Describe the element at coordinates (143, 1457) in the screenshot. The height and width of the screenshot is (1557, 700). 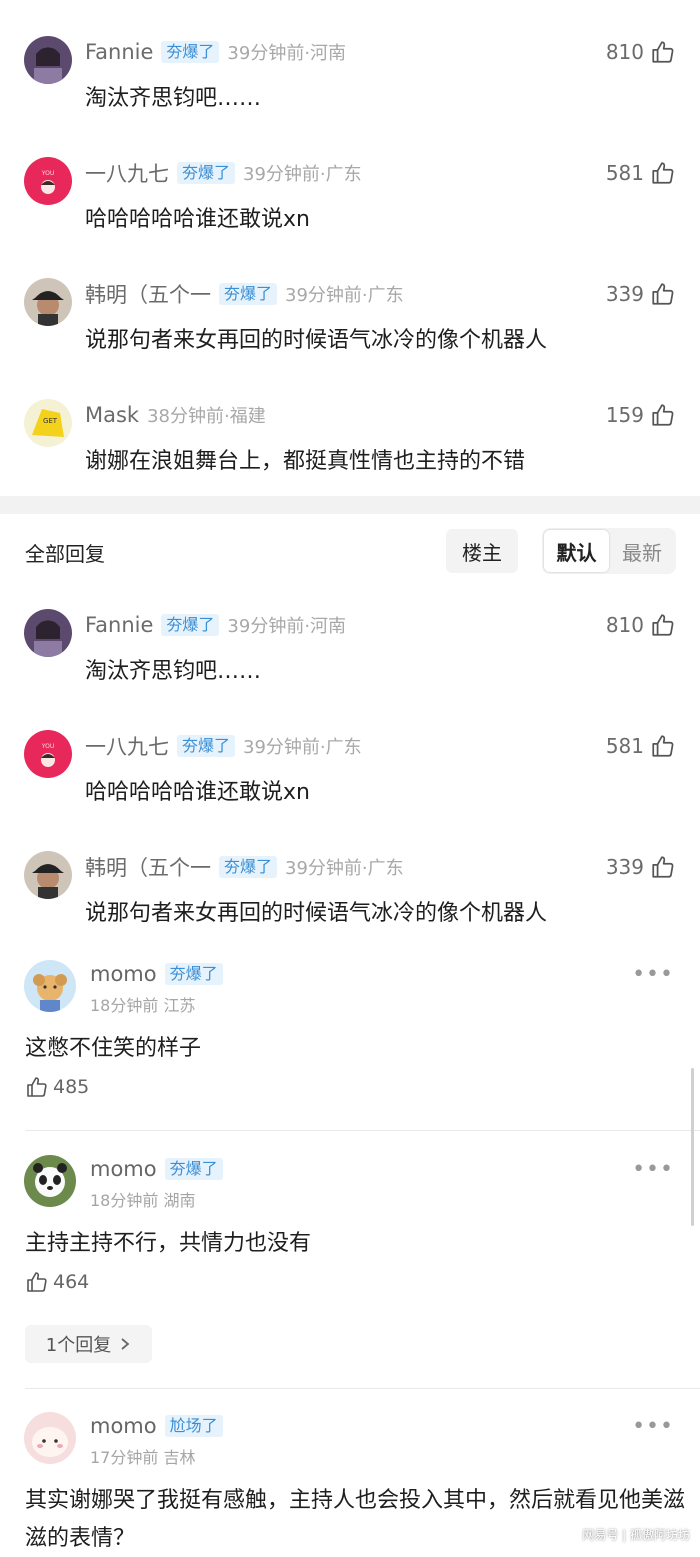
I see `reply-time-location: 17分钟前 吉林` at that location.